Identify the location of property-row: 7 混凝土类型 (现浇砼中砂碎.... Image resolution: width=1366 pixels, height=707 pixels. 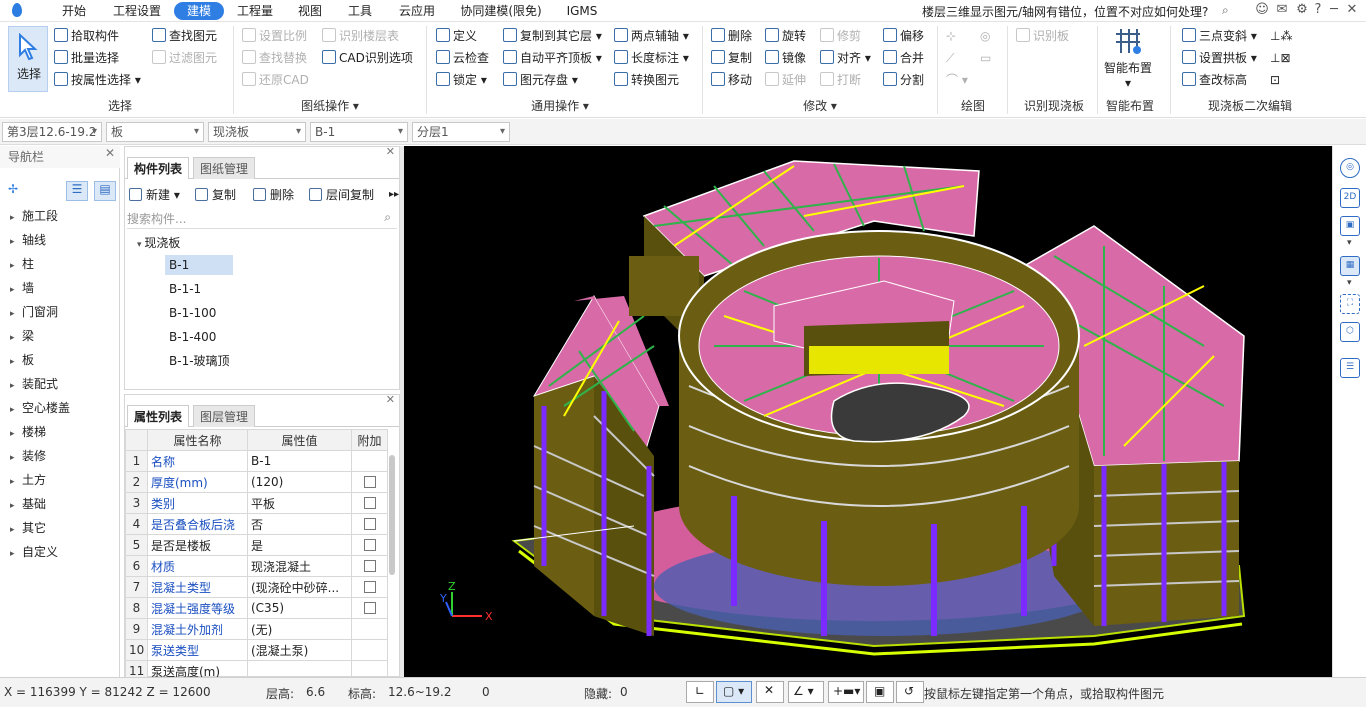
(256, 587).